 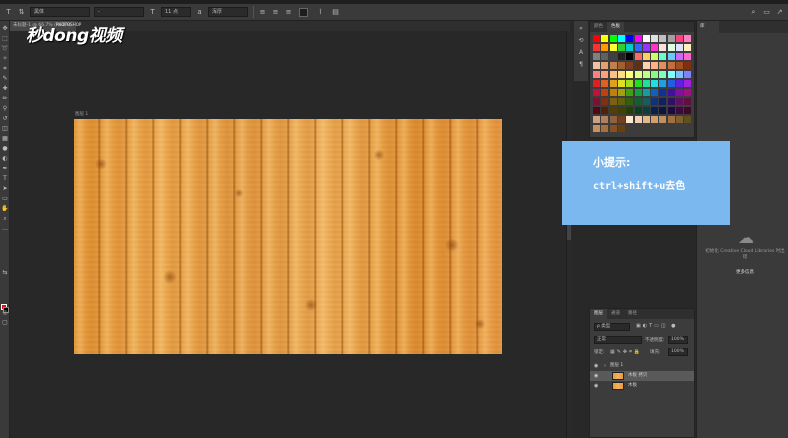 What do you see at coordinates (779, 12) in the screenshot?
I see `share-icon: ↗` at bounding box center [779, 12].